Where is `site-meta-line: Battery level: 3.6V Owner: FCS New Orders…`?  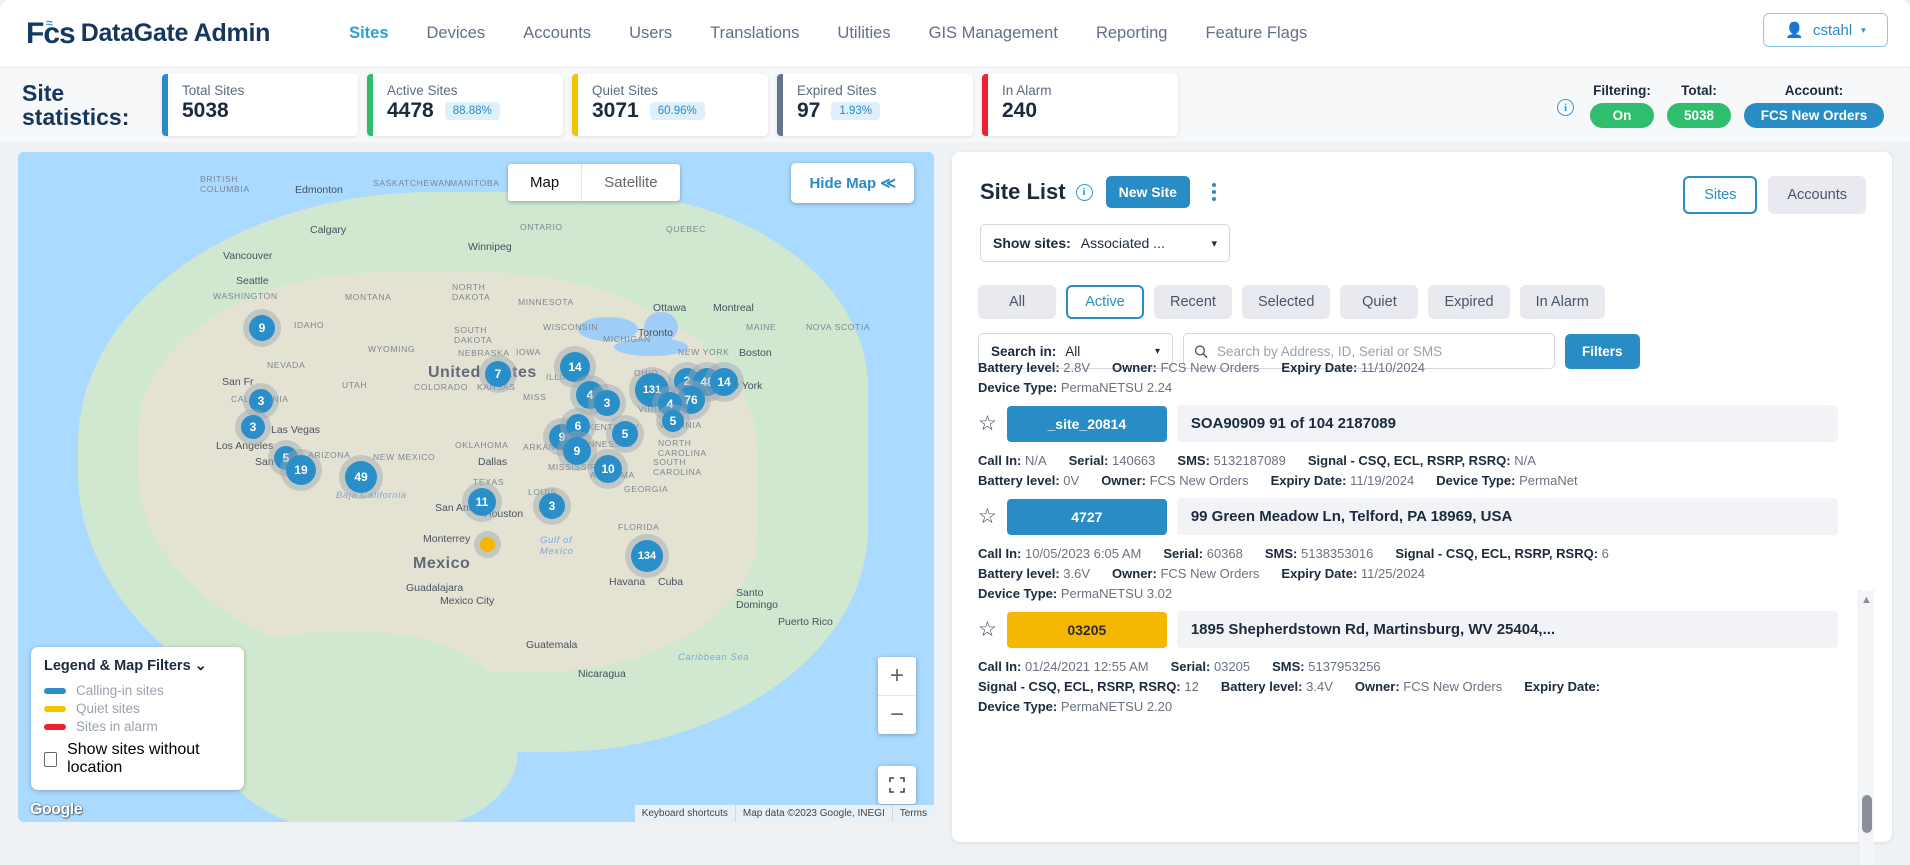 site-meta-line: Battery level: 3.6V Owner: FCS New Orders… is located at coordinates (1408, 574).